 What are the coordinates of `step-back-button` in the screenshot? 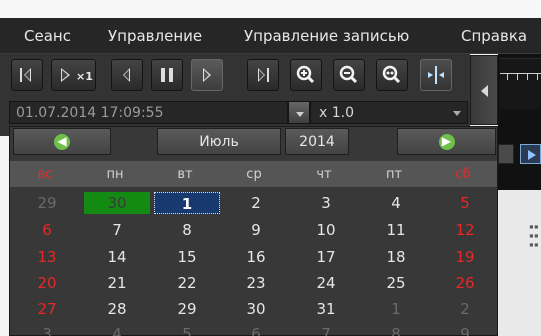 It's located at (127, 75).